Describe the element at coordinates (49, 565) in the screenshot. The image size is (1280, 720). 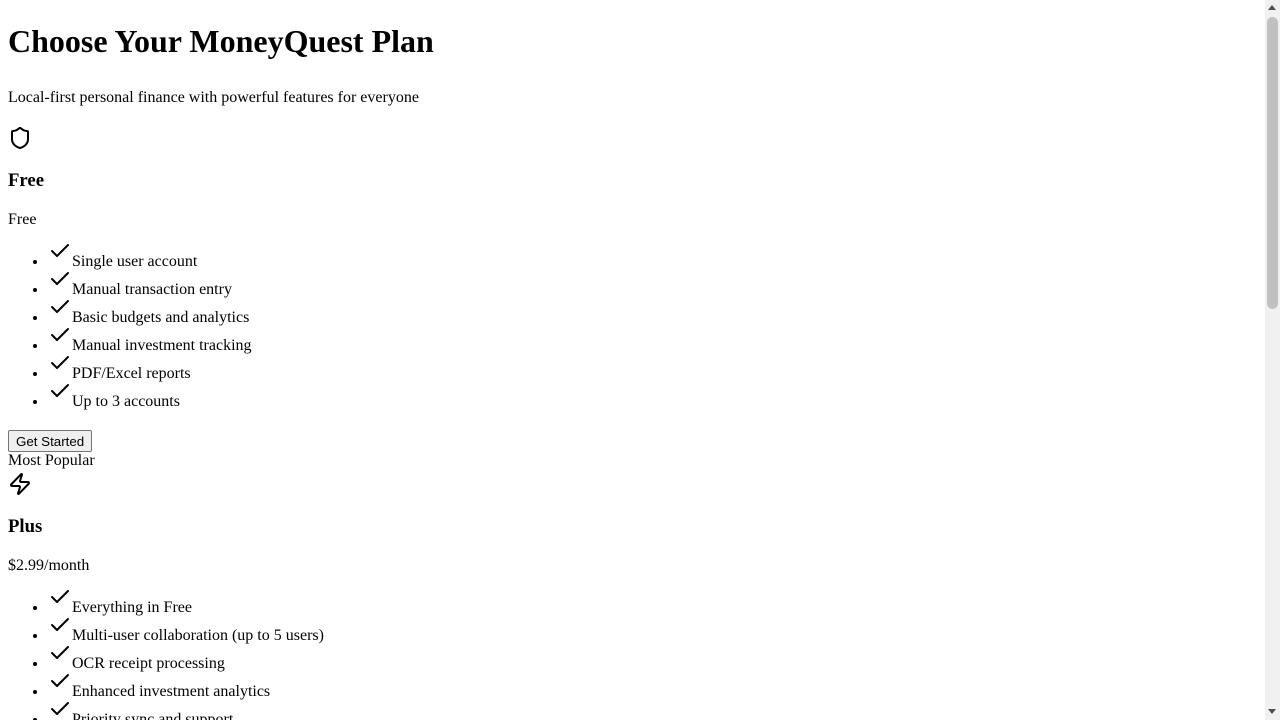
I see `plan-price: $2.99/month` at that location.